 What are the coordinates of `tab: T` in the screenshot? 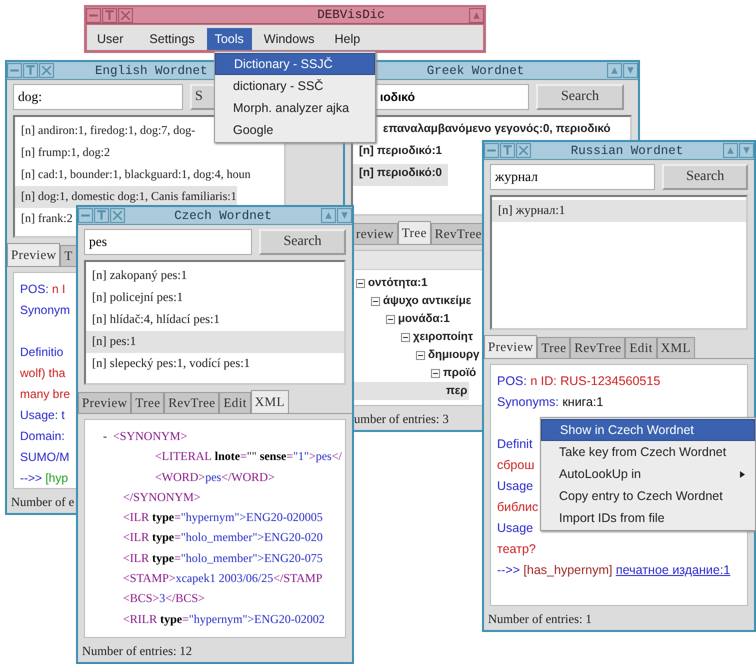 It's located at (68, 255).